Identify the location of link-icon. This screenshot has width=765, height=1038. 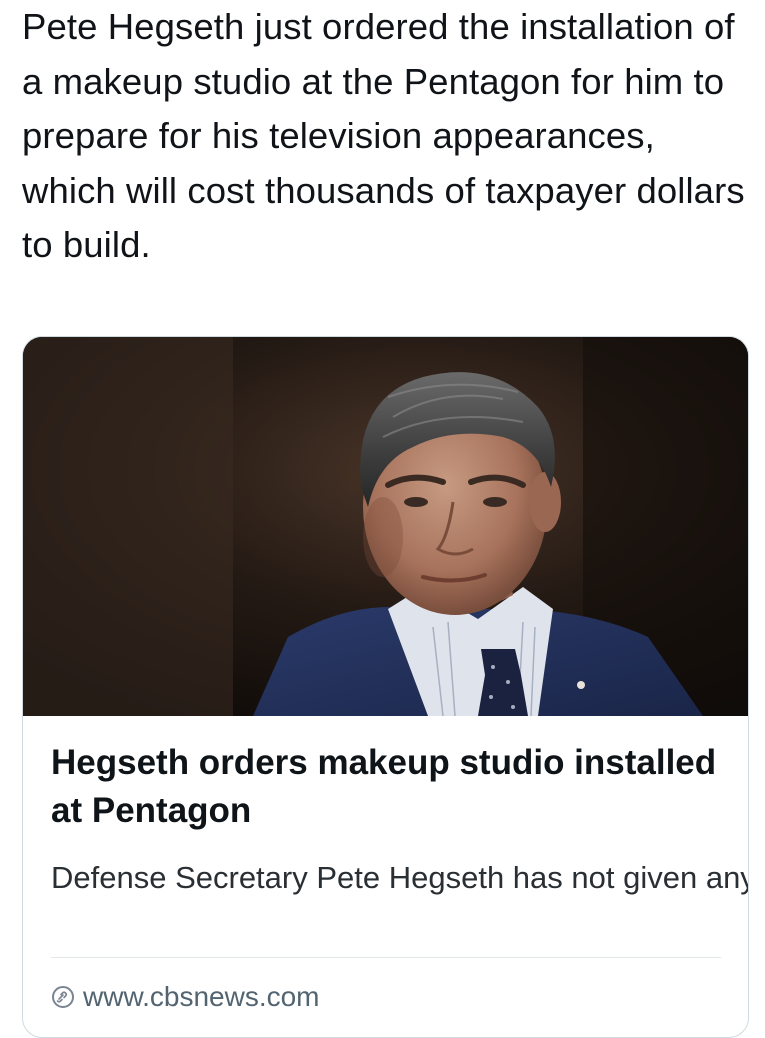
(63, 997).